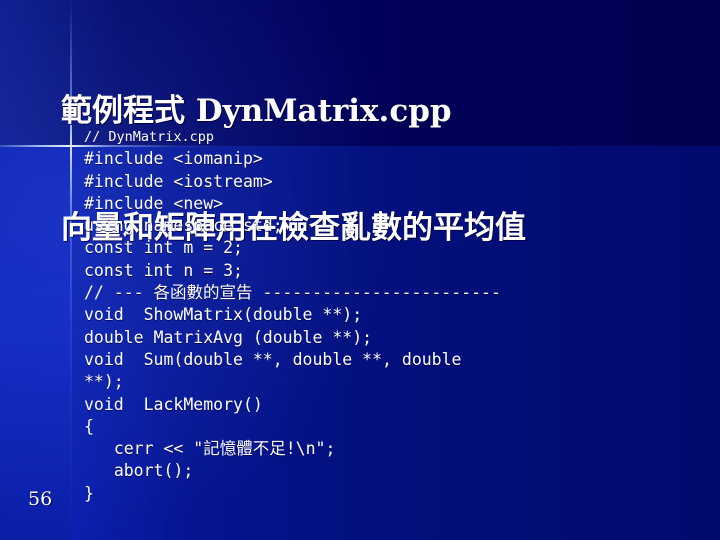 The height and width of the screenshot is (540, 720). I want to click on code-line: double MatrixAvg (double **);, so click(228, 337).